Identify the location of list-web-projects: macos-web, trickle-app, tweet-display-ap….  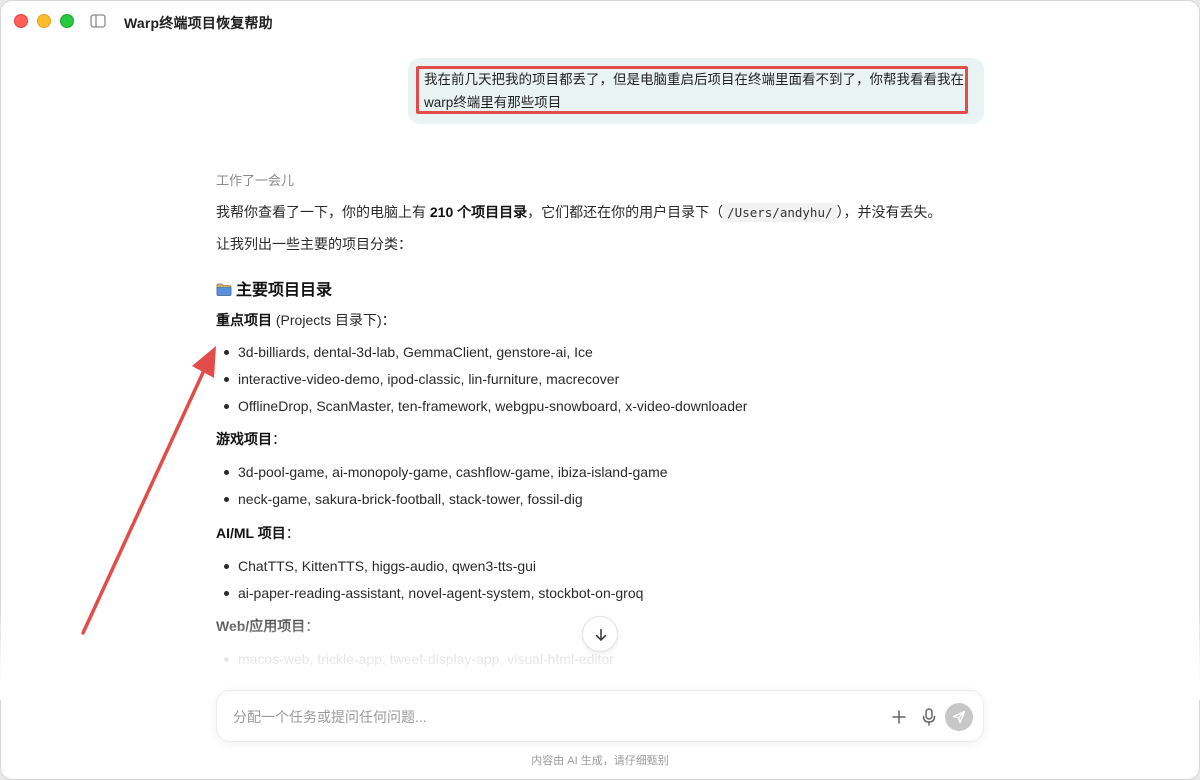
(415, 662).